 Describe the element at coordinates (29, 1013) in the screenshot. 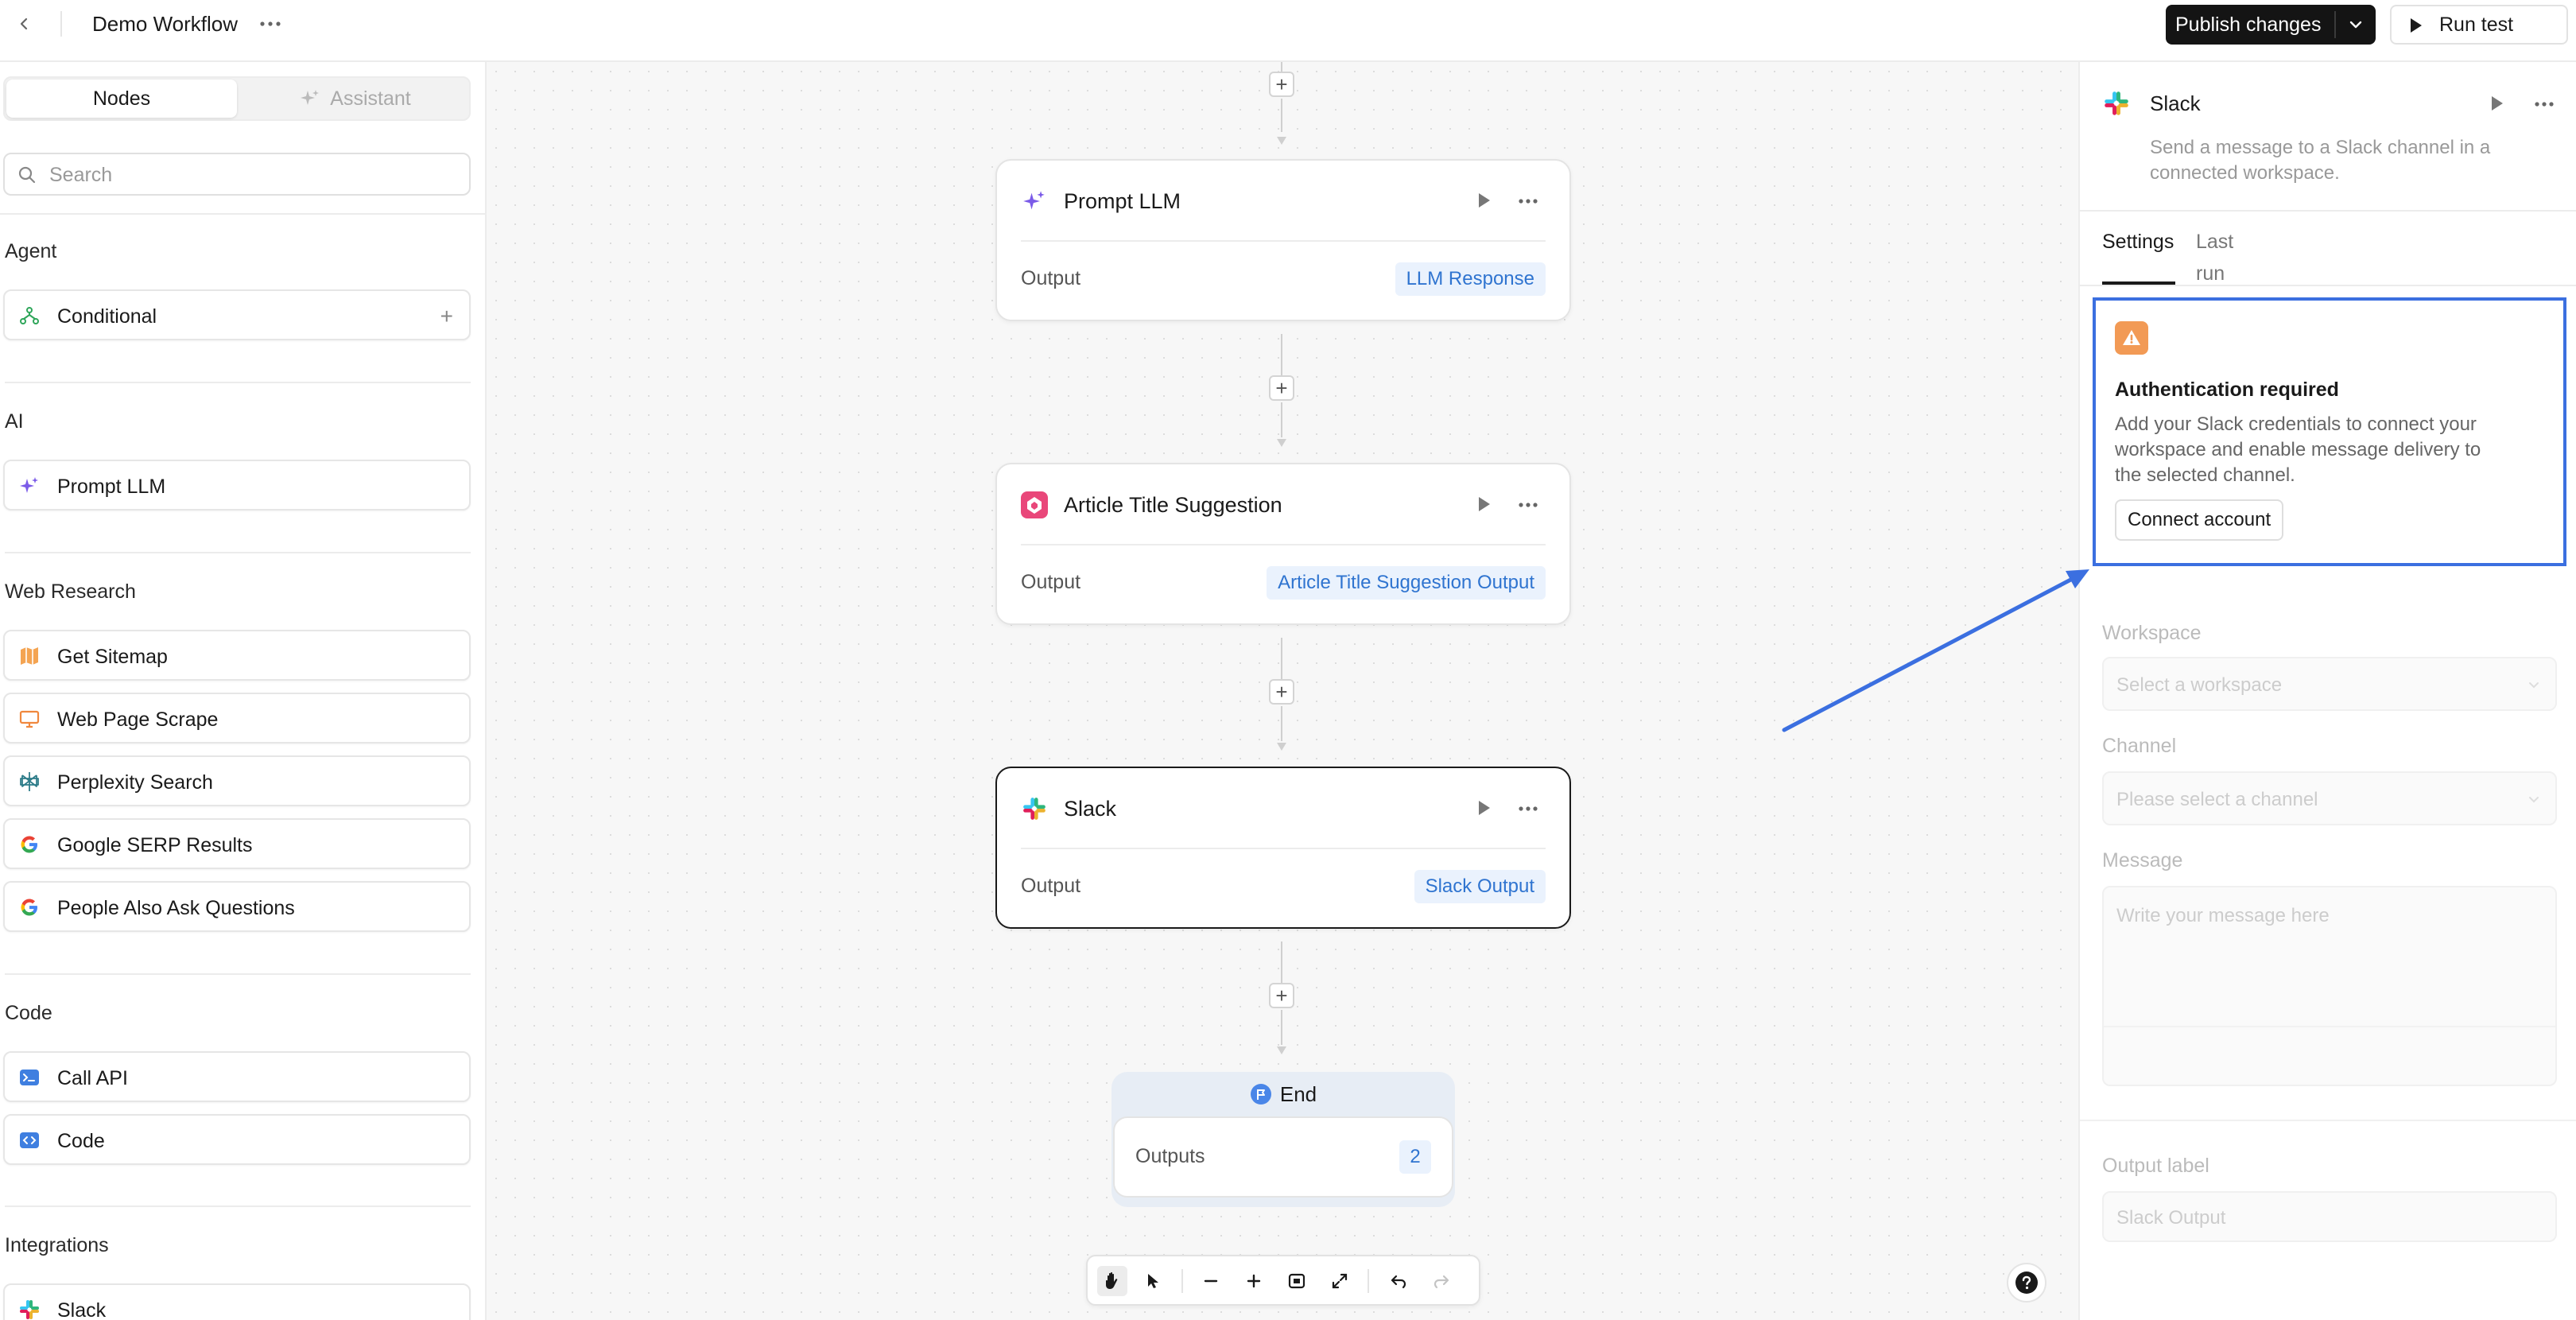

I see `section-title-code: Code` at that location.